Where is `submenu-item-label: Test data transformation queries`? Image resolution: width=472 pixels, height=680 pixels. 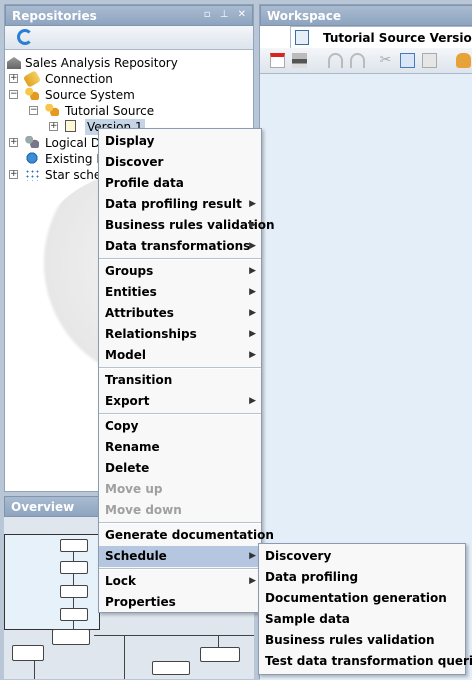
submenu-item-label: Test data transformation queries is located at coordinates (368, 661).